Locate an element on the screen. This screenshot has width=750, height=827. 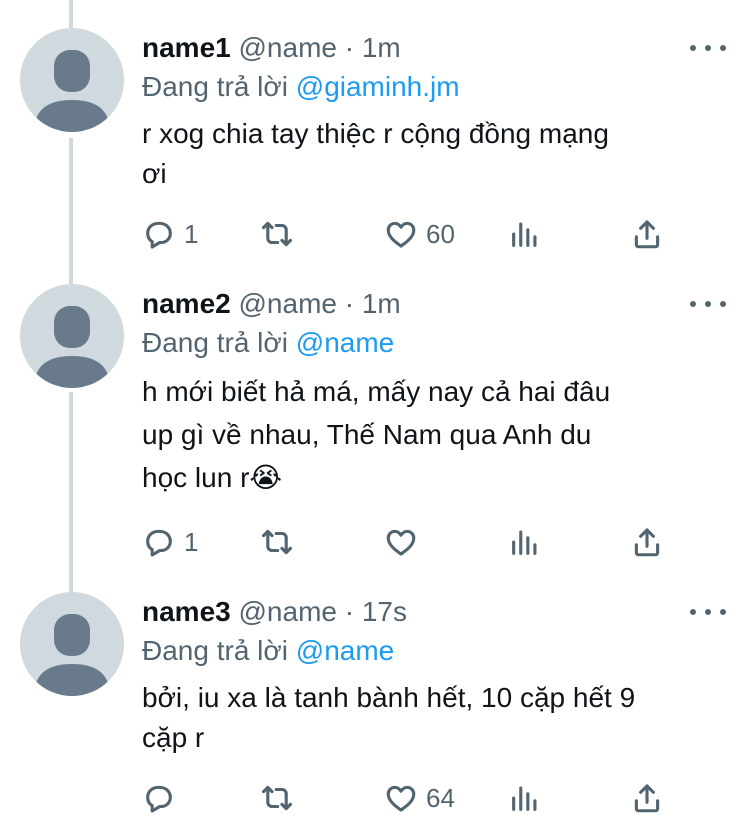
display-name: name3 is located at coordinates (186, 611).